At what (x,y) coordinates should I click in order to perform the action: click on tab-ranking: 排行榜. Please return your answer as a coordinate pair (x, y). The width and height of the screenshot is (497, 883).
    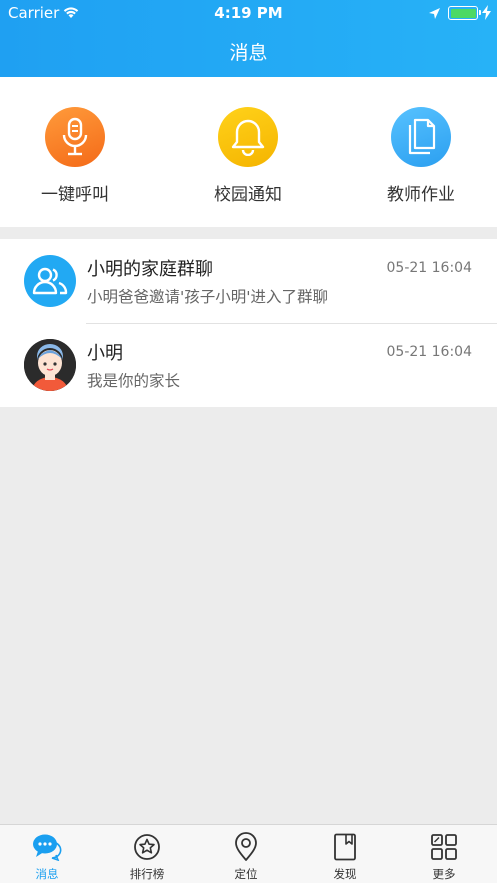
    Looking at the image, I should click on (147, 857).